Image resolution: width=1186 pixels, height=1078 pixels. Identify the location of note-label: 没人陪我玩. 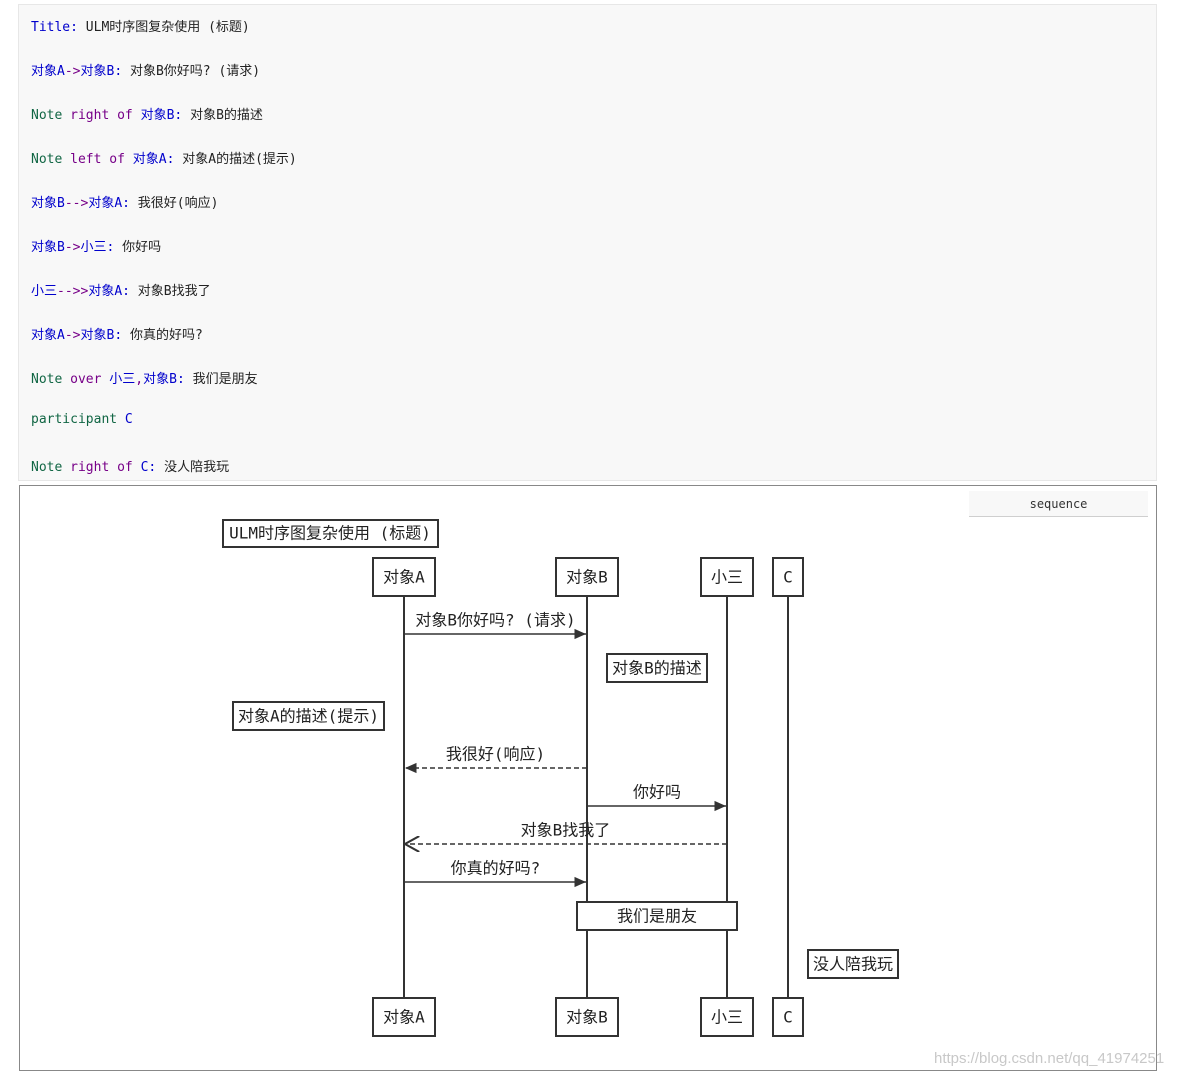
(853, 964).